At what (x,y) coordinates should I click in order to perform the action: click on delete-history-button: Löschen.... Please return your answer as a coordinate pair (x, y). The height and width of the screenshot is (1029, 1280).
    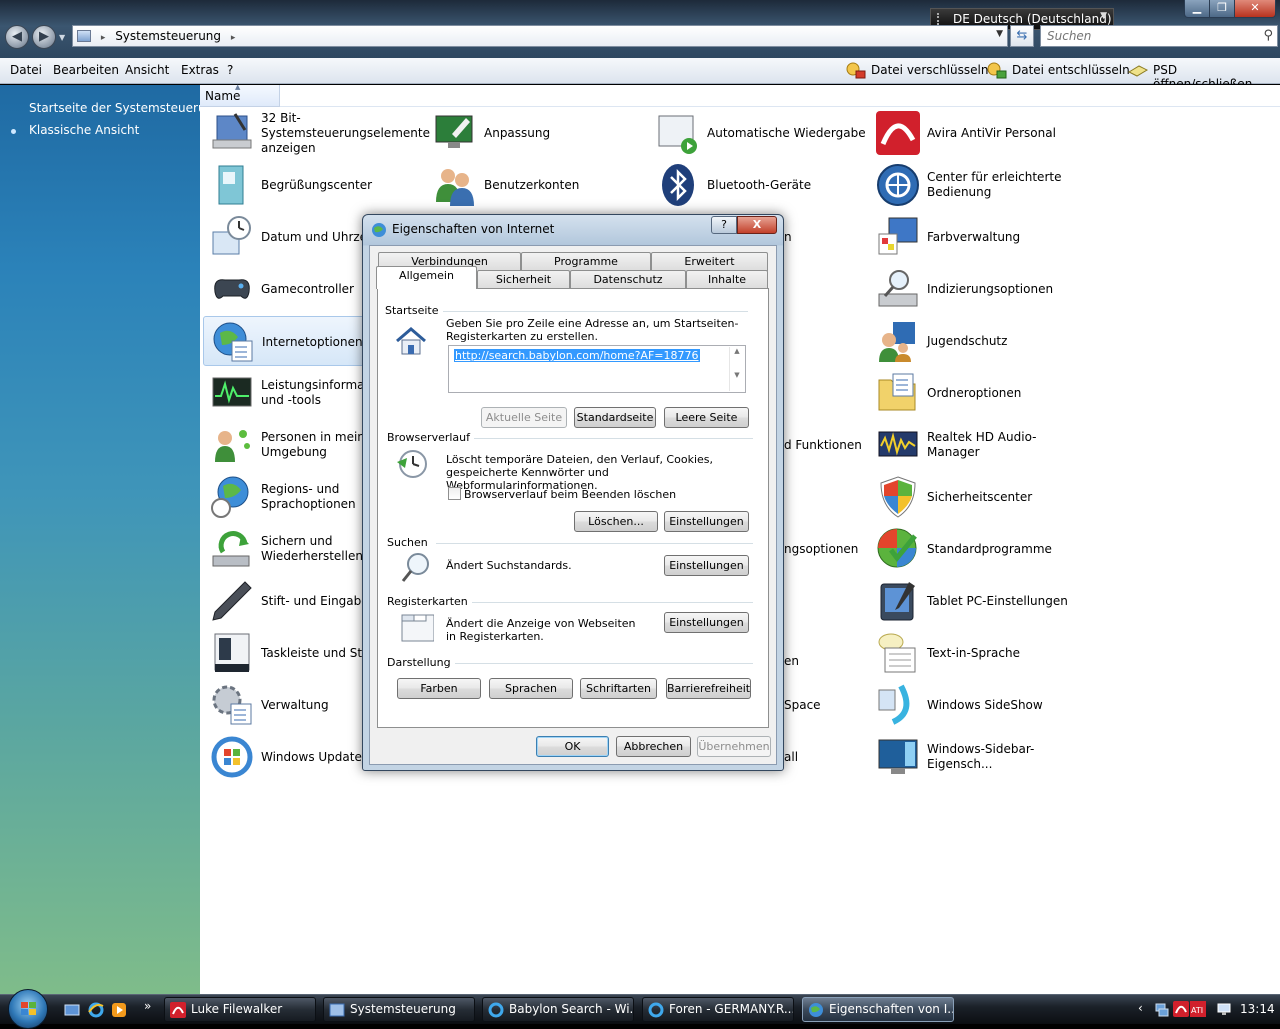
    Looking at the image, I should click on (616, 521).